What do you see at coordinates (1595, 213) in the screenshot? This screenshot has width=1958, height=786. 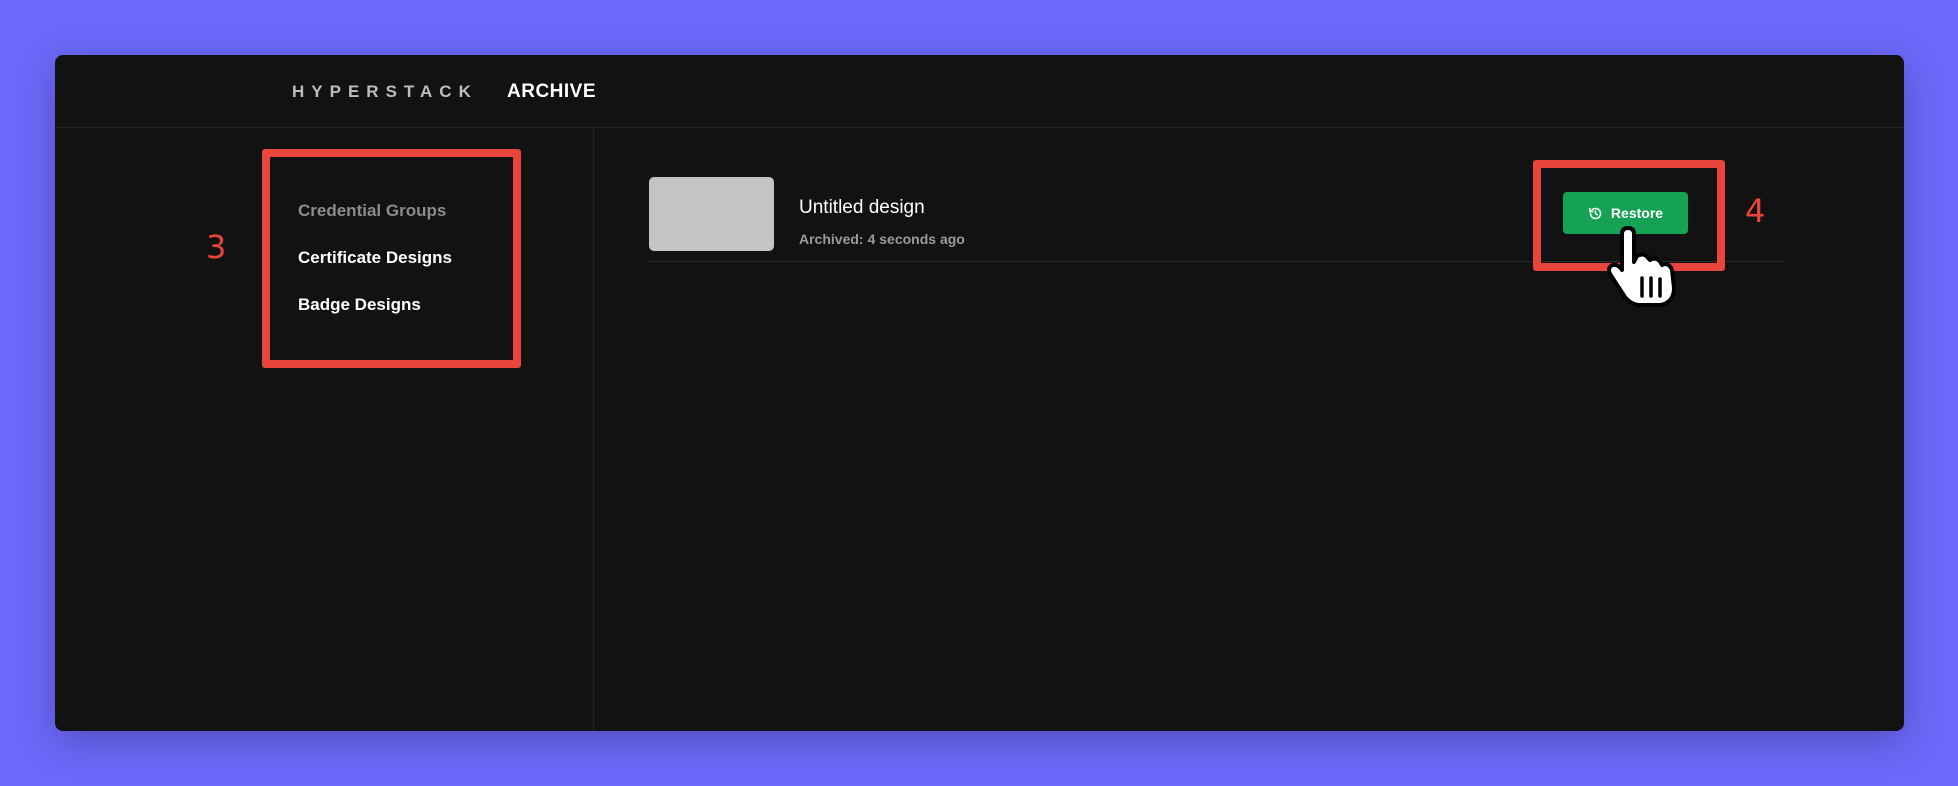 I see `history-icon` at bounding box center [1595, 213].